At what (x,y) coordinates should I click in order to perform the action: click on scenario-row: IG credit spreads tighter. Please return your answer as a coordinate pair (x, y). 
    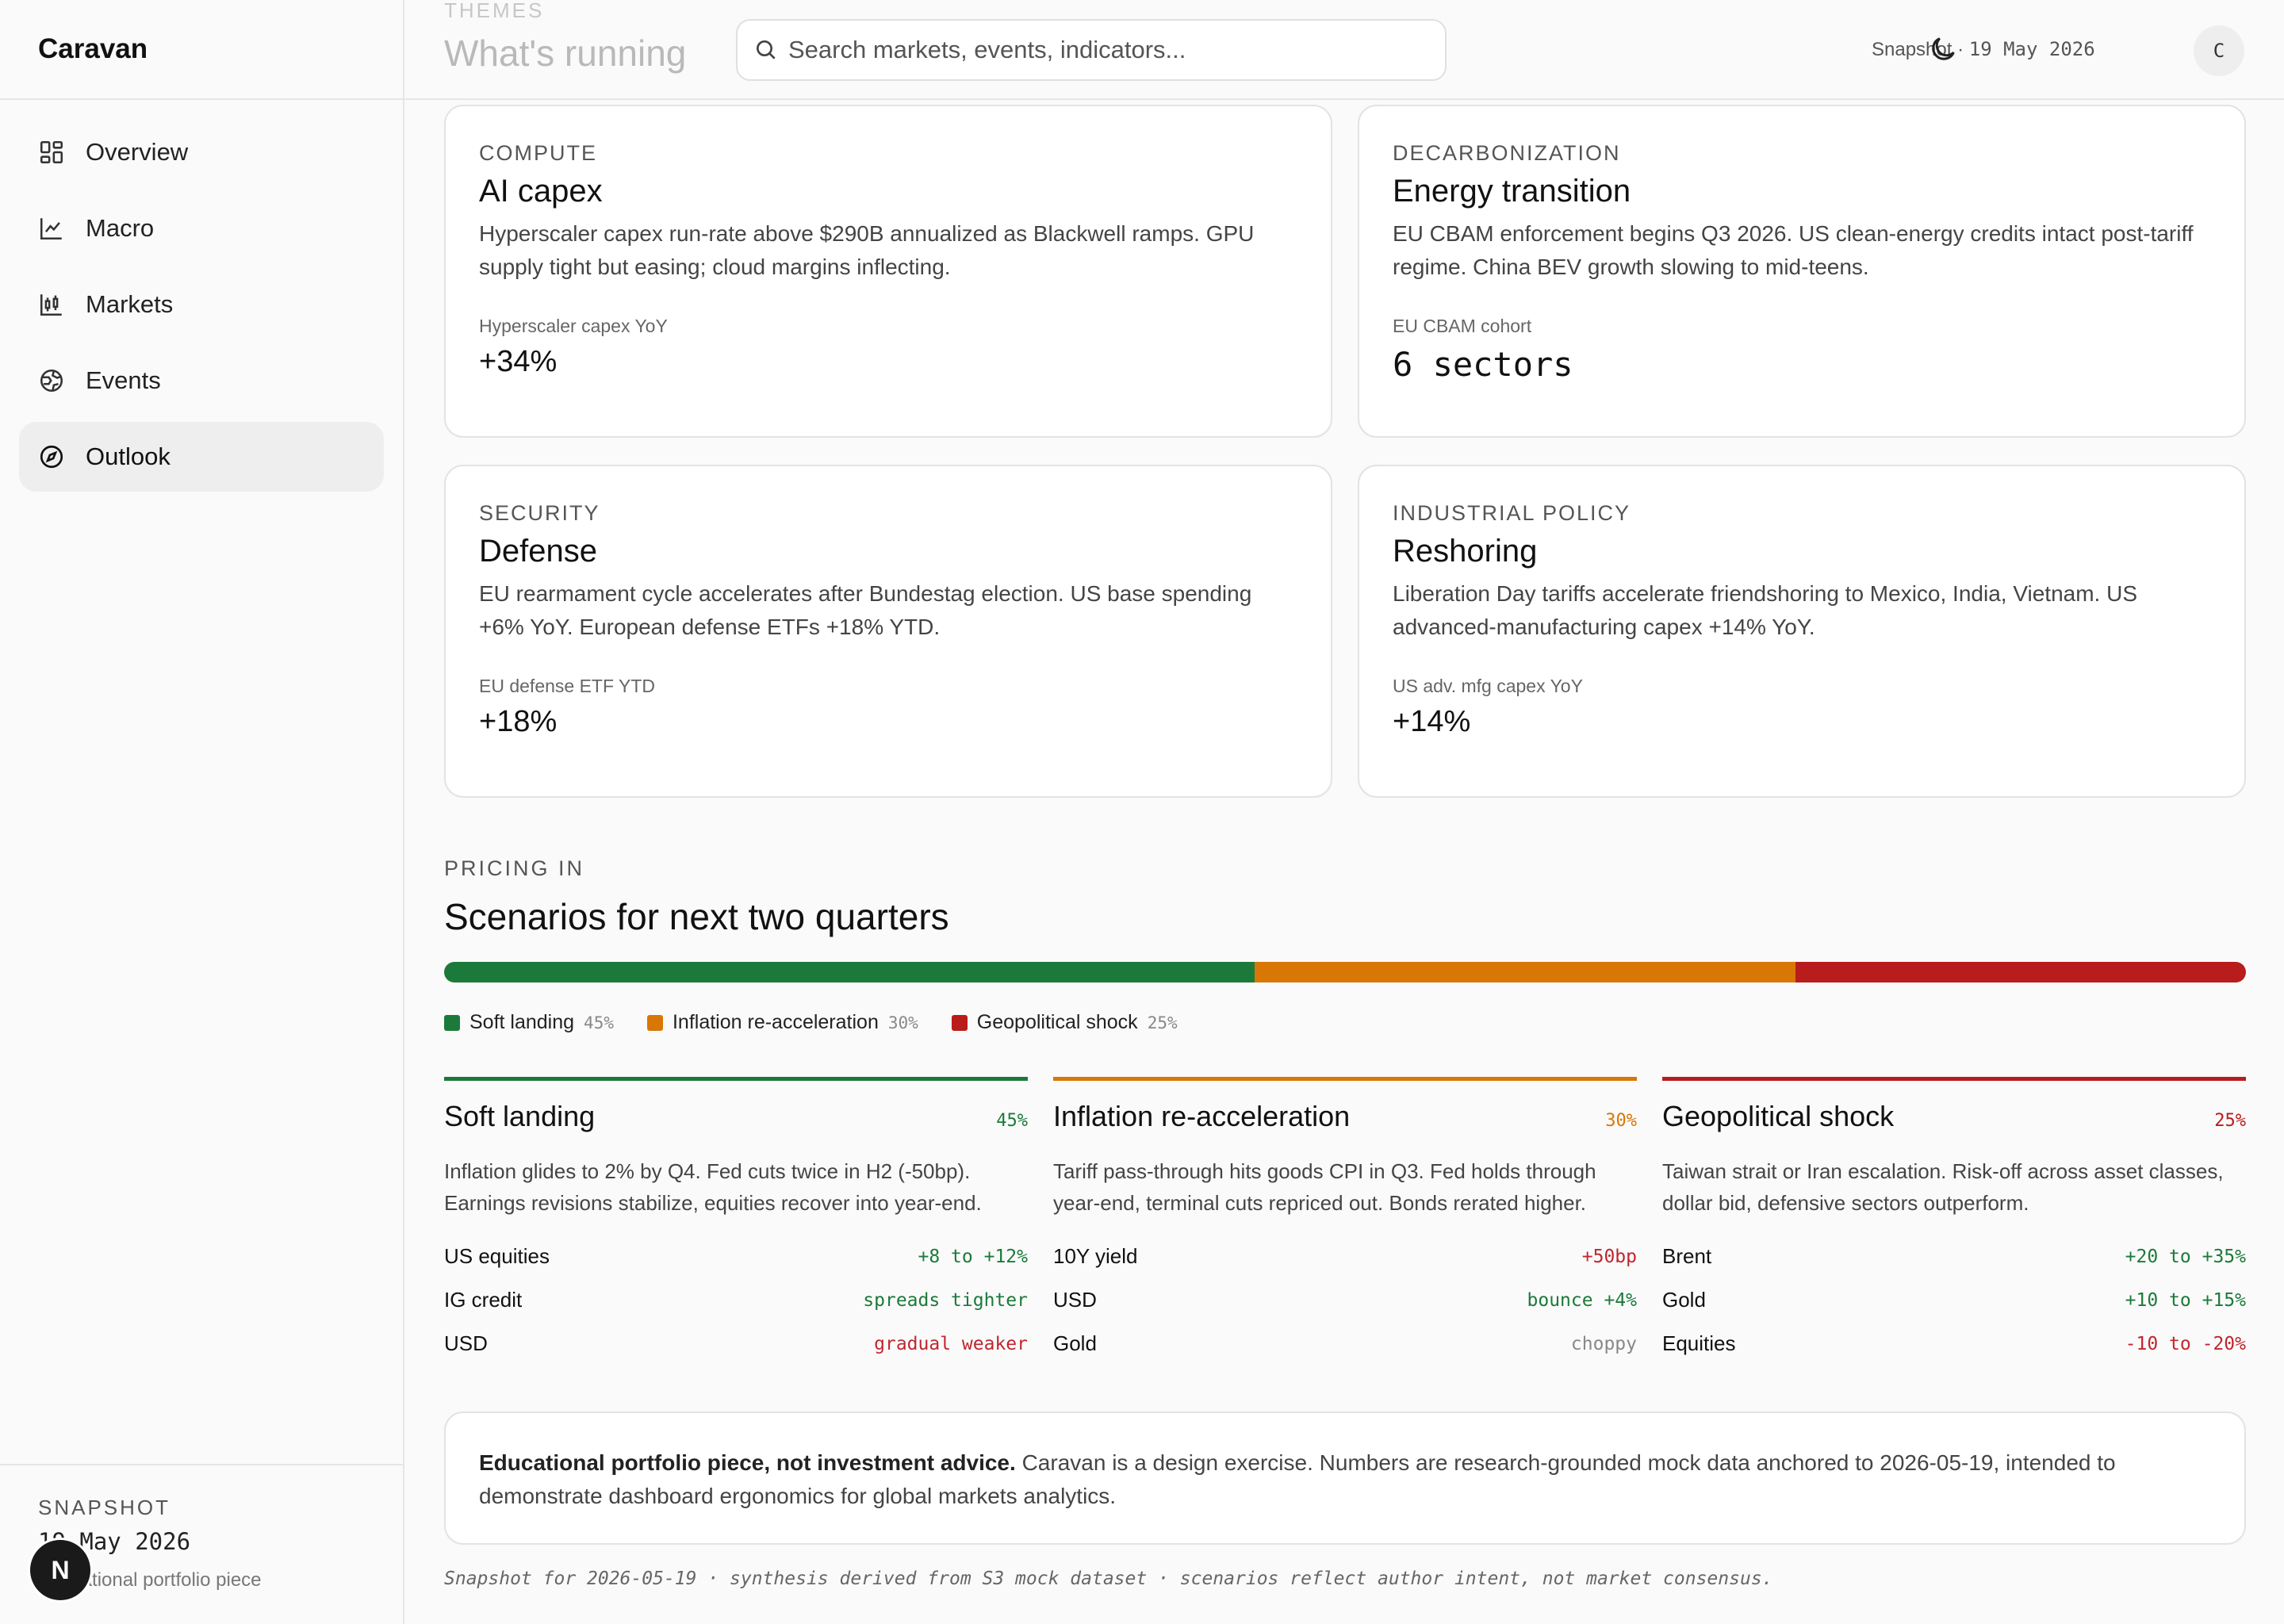
    Looking at the image, I should click on (736, 1300).